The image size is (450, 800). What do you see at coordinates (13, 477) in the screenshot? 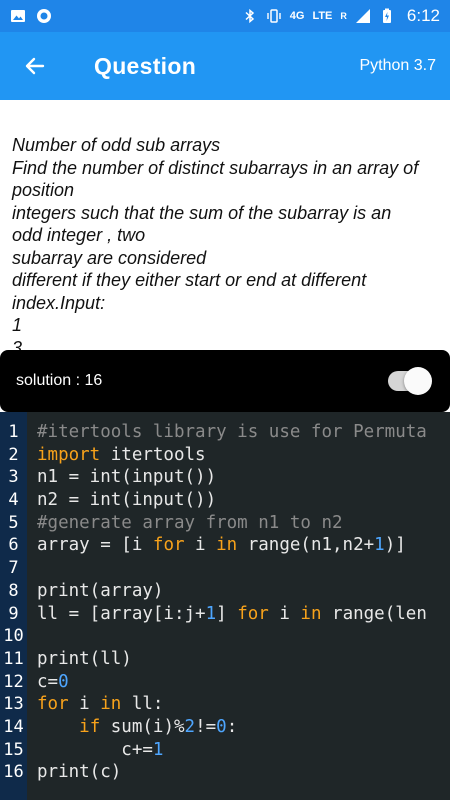
I see `line-number: 3` at bounding box center [13, 477].